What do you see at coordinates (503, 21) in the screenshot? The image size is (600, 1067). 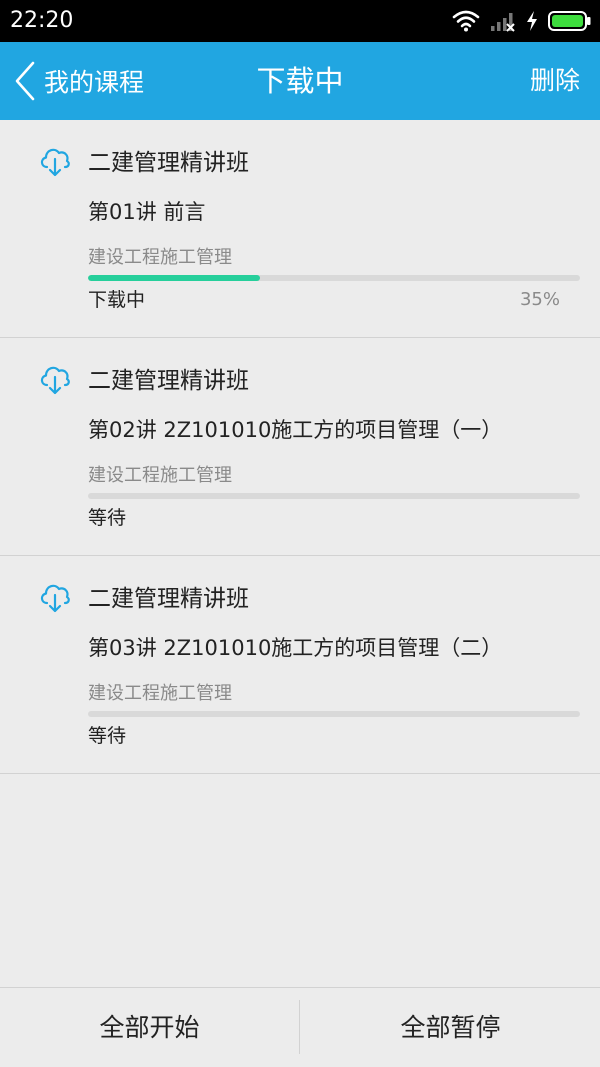 I see `signal-icon` at bounding box center [503, 21].